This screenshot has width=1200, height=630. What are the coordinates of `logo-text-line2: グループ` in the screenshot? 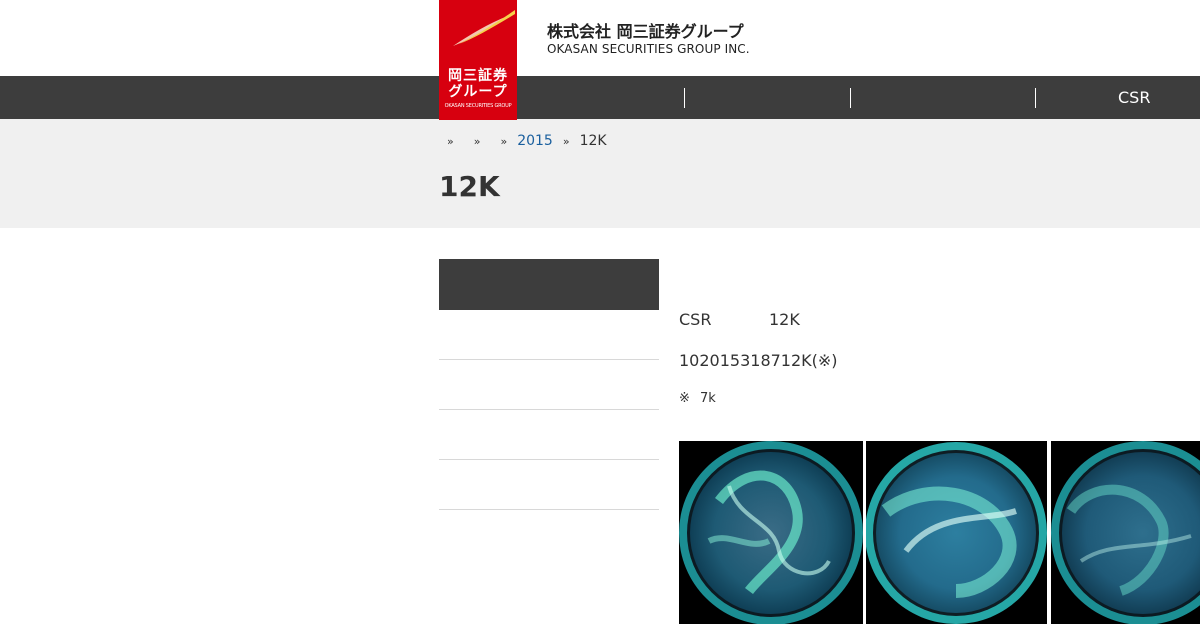 It's located at (478, 92).